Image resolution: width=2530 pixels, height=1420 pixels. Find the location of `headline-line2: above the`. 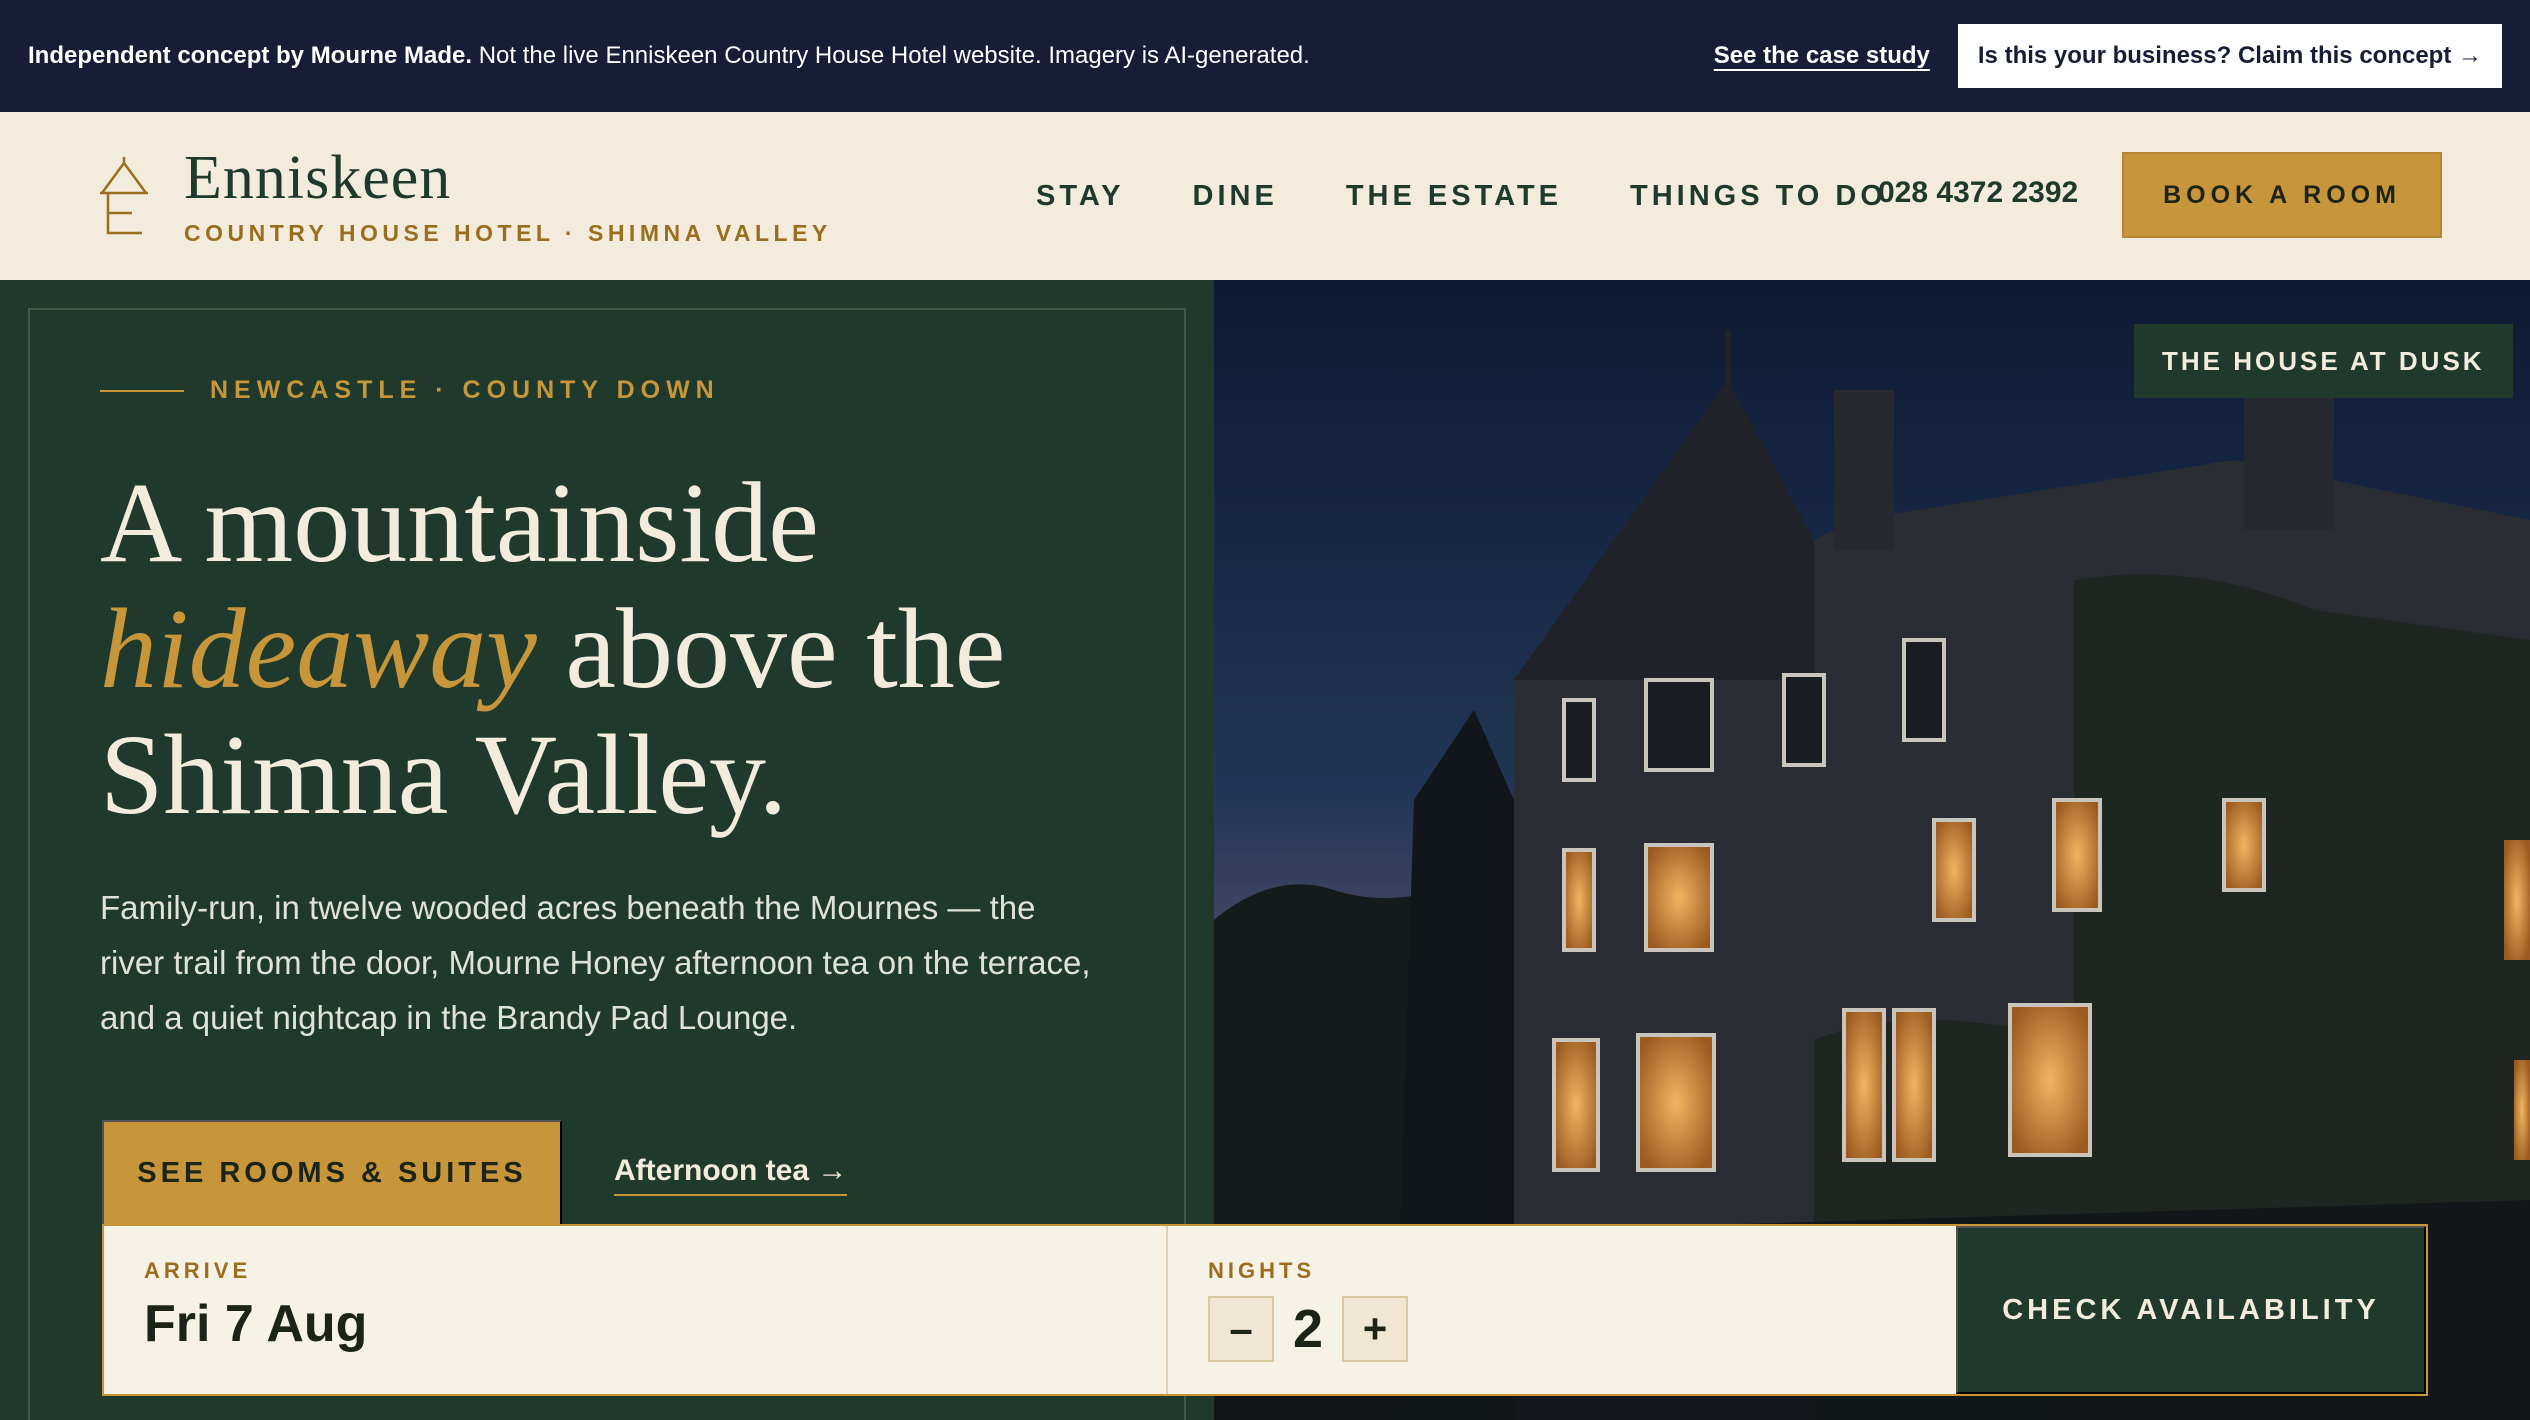

headline-line2: above the is located at coordinates (771, 648).